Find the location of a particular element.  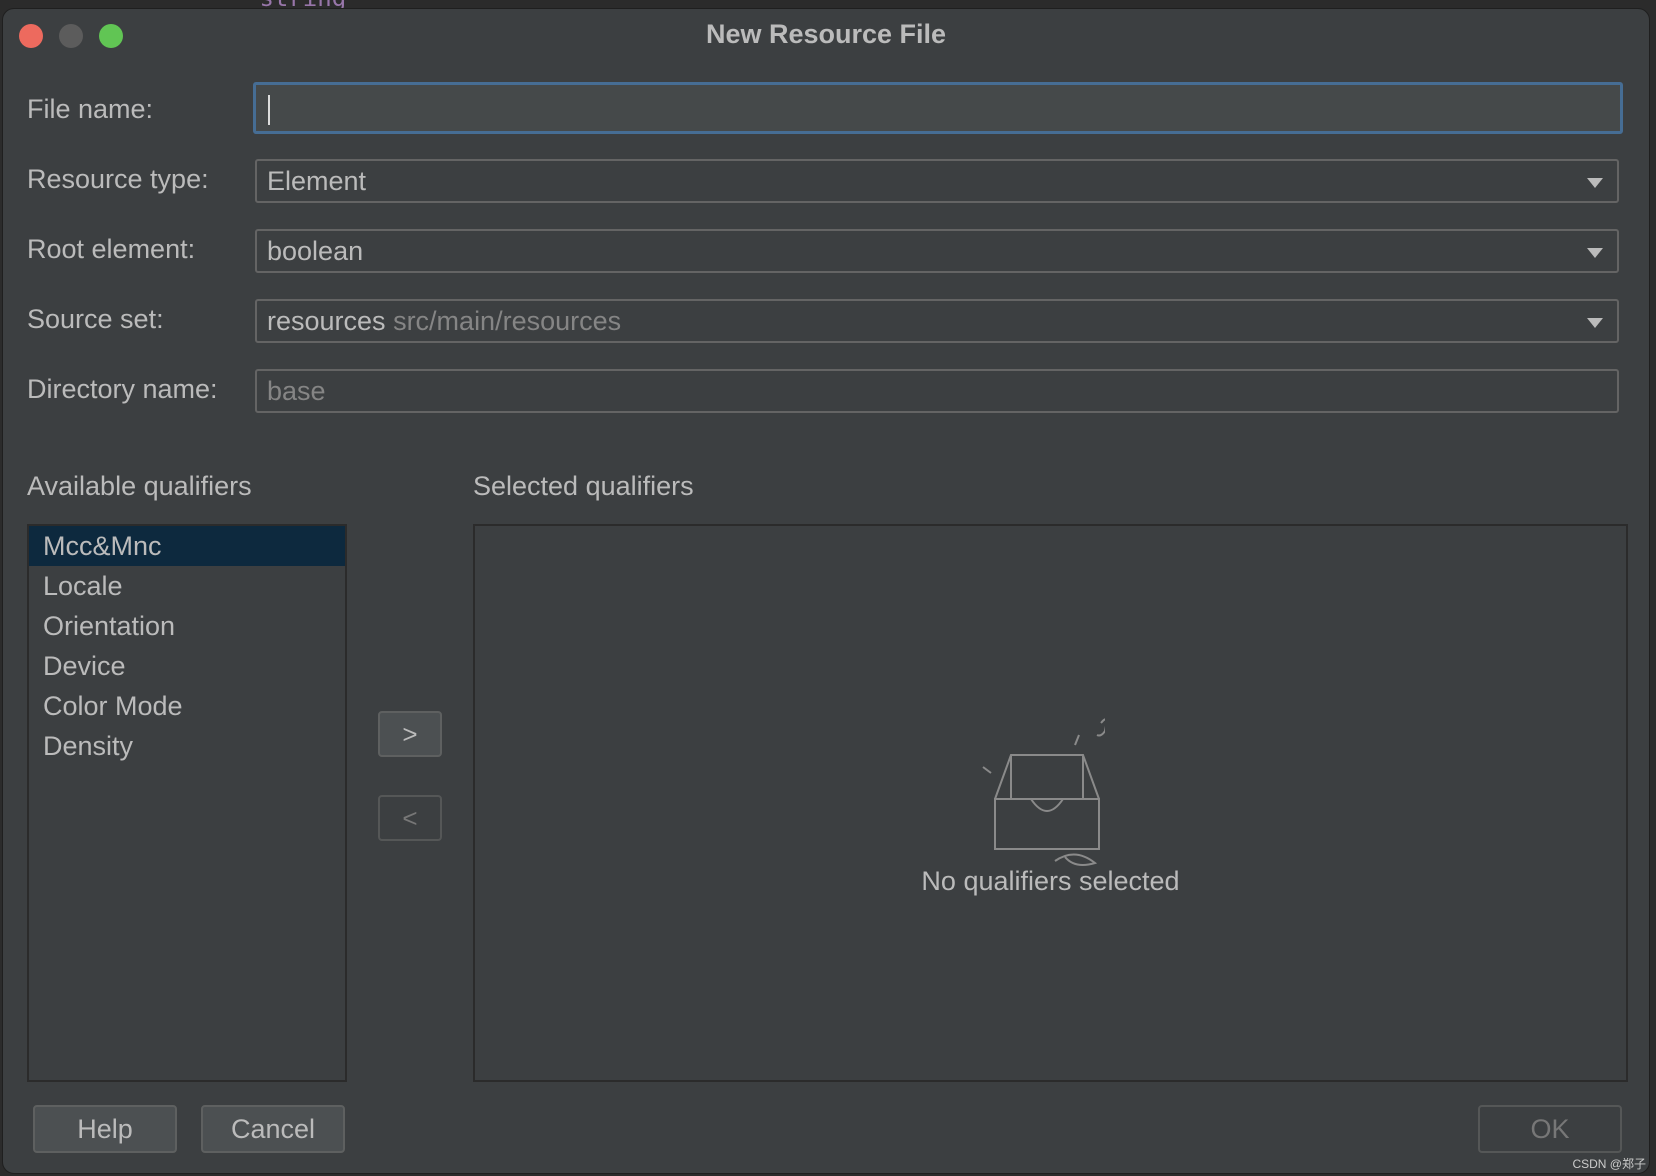

no-qualifiers-message: No qualifiers selected is located at coordinates (1050, 881).